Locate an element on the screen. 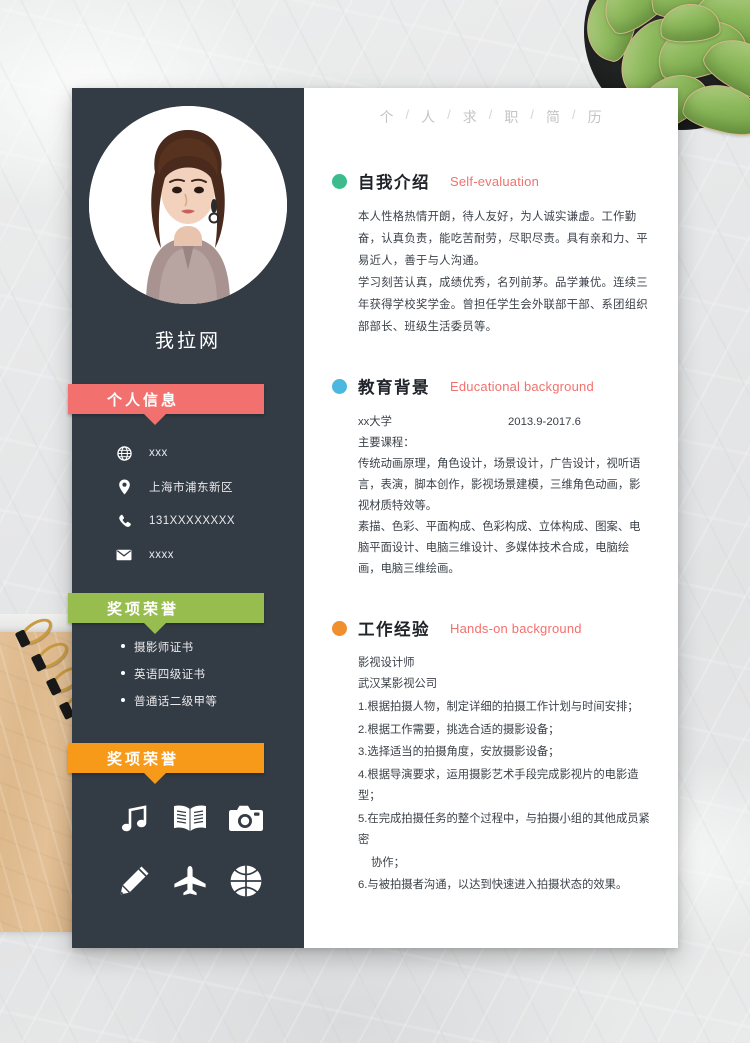  info-row-email: xxxx is located at coordinates (188, 555).